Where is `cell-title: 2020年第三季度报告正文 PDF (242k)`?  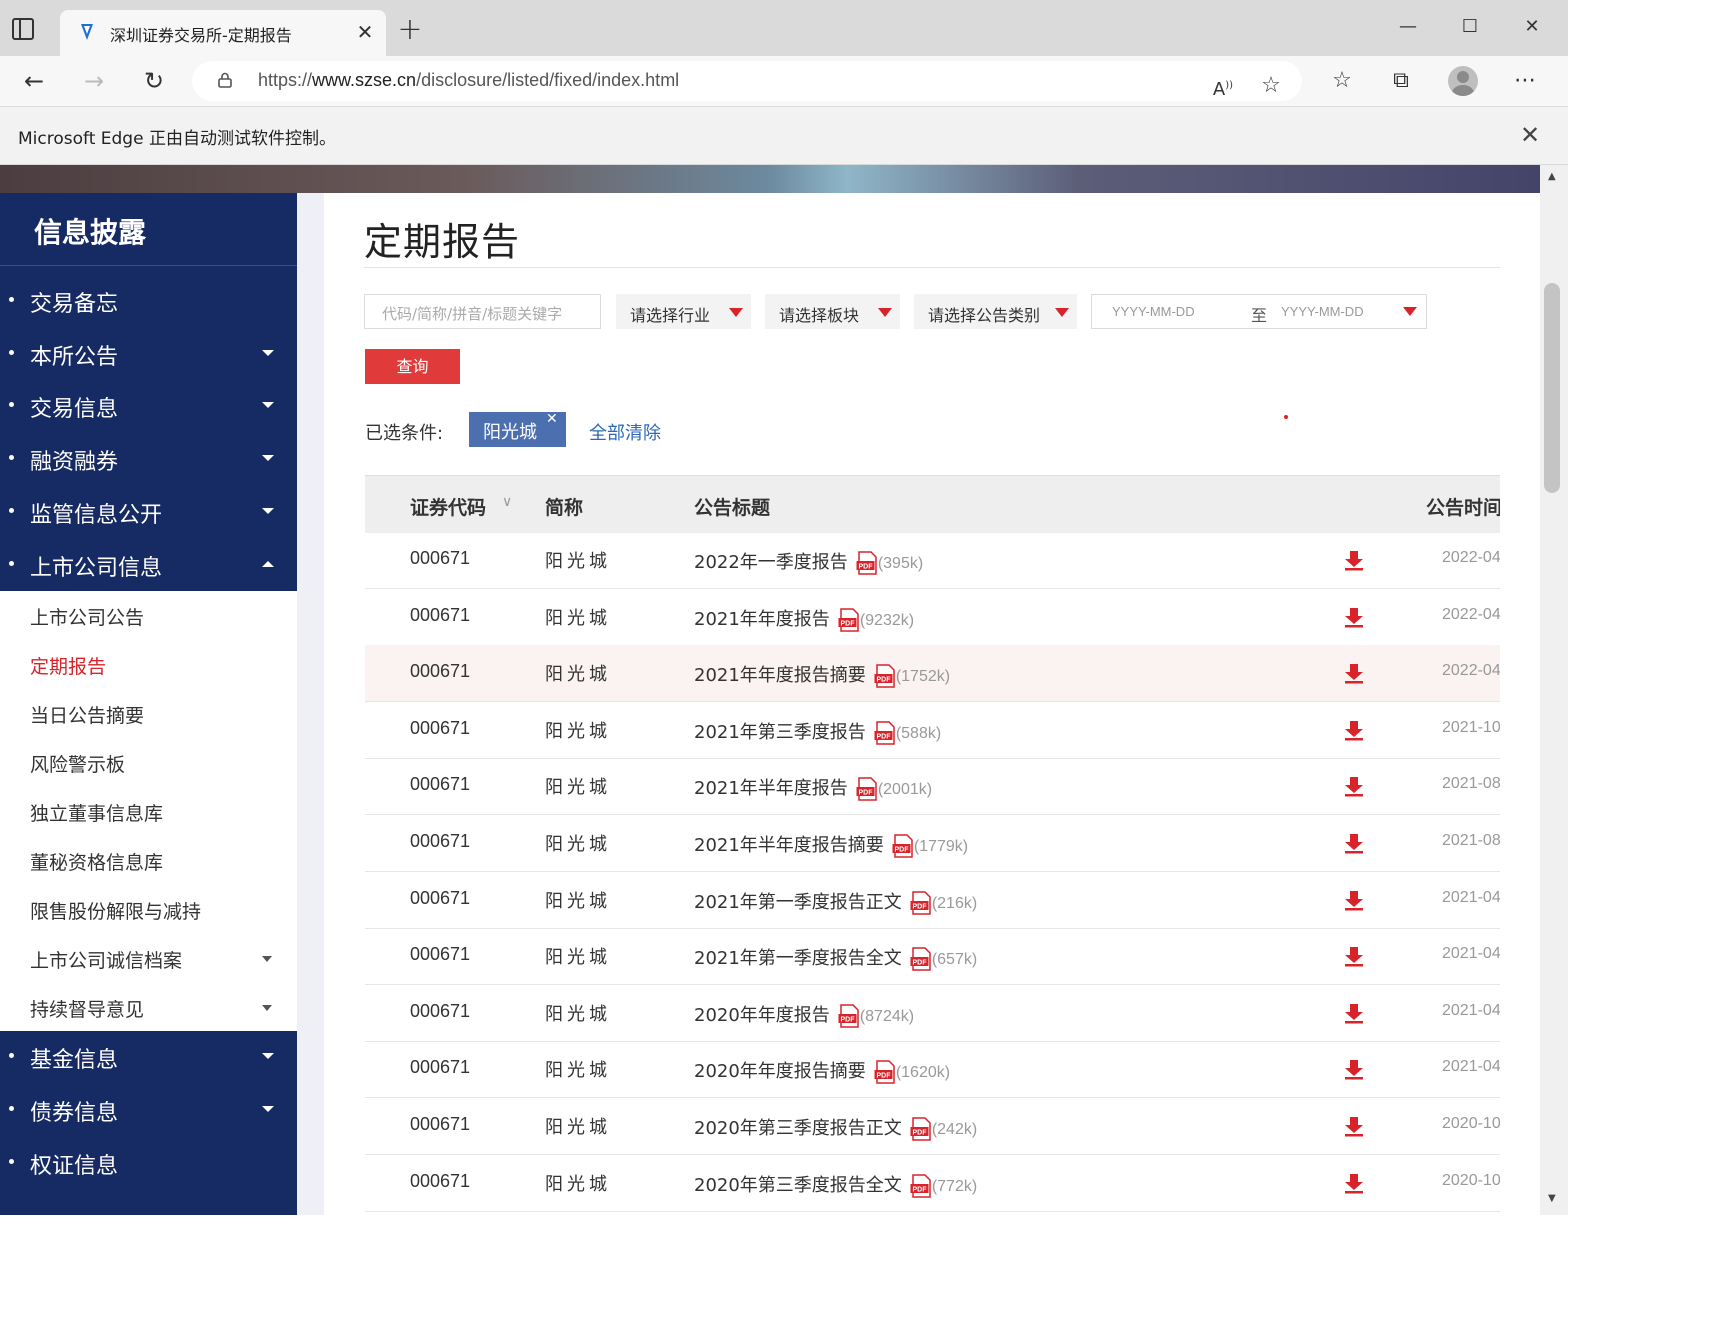 cell-title: 2020年第三季度报告正文 PDF (242k) is located at coordinates (835, 1127).